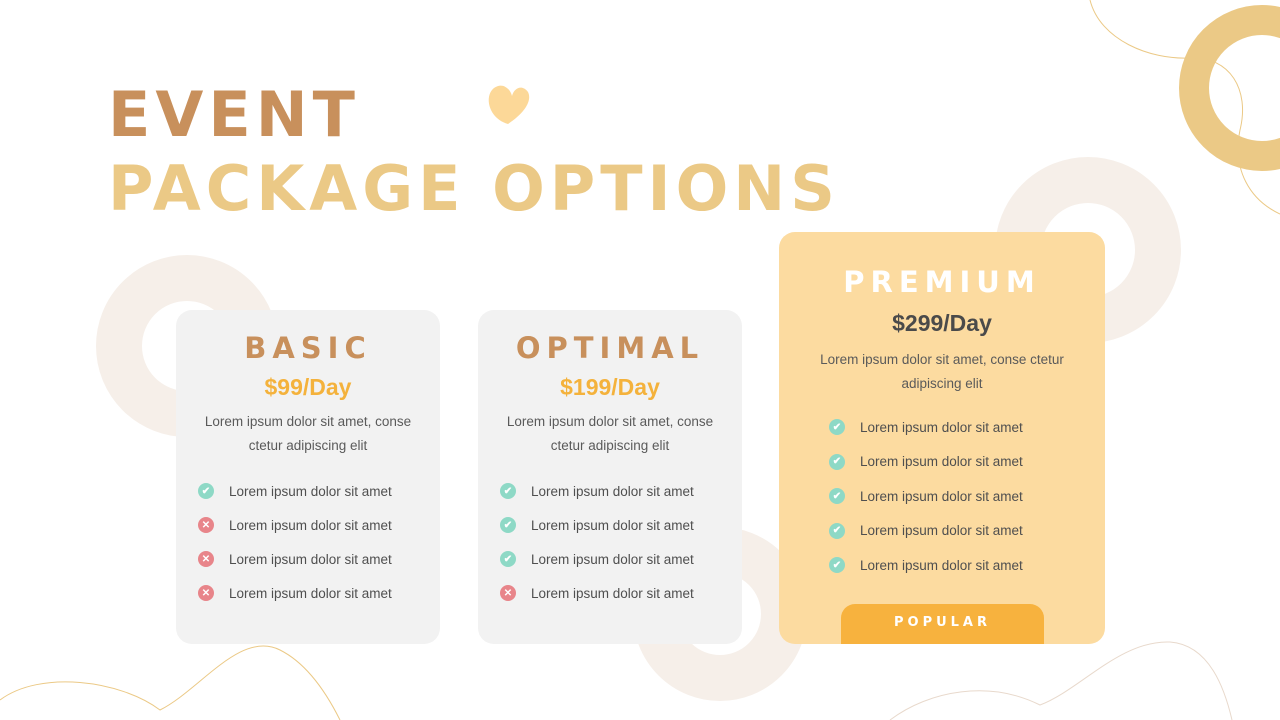 The height and width of the screenshot is (720, 1280). Describe the element at coordinates (474, 188) in the screenshot. I see `title-line-package-options: PACKAGE OPTIONS` at that location.